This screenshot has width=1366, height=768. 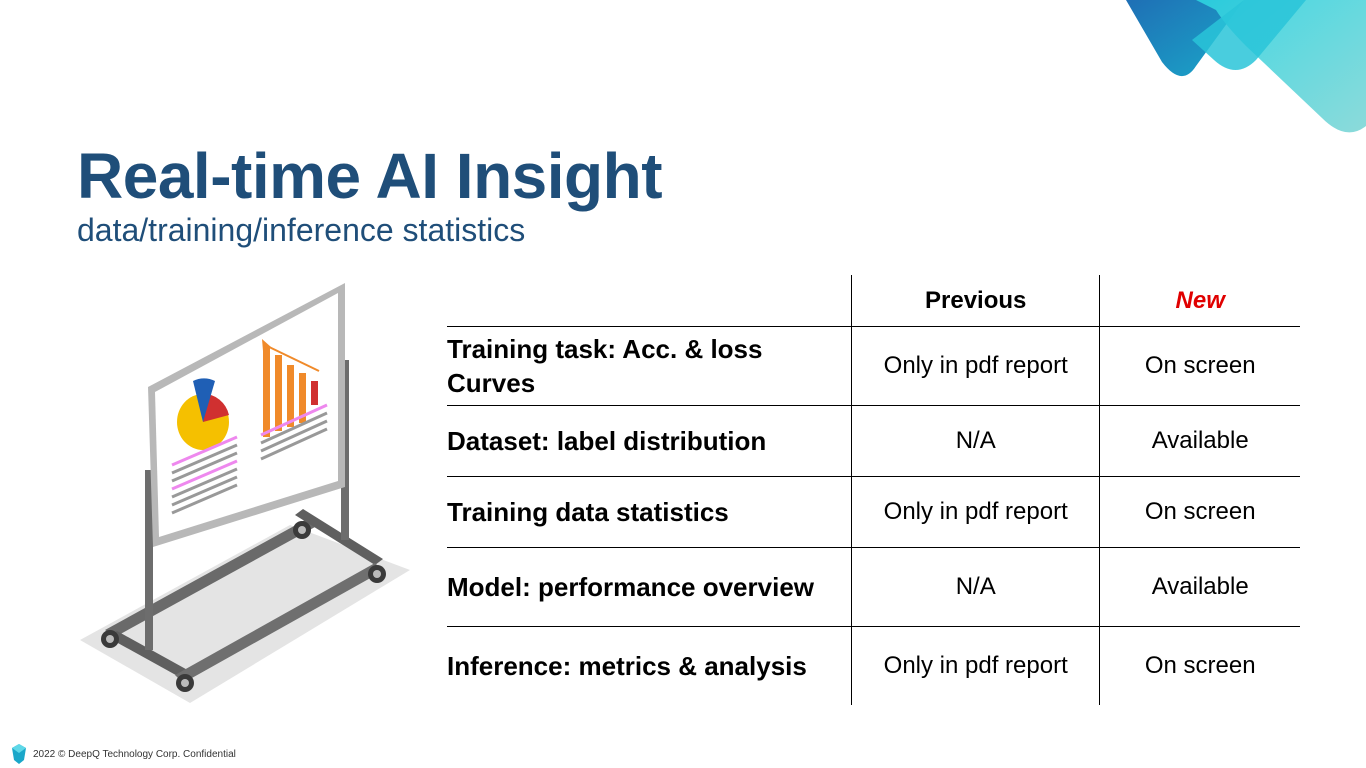 I want to click on whiteboard-chart-illustration, so click(x=245, y=493).